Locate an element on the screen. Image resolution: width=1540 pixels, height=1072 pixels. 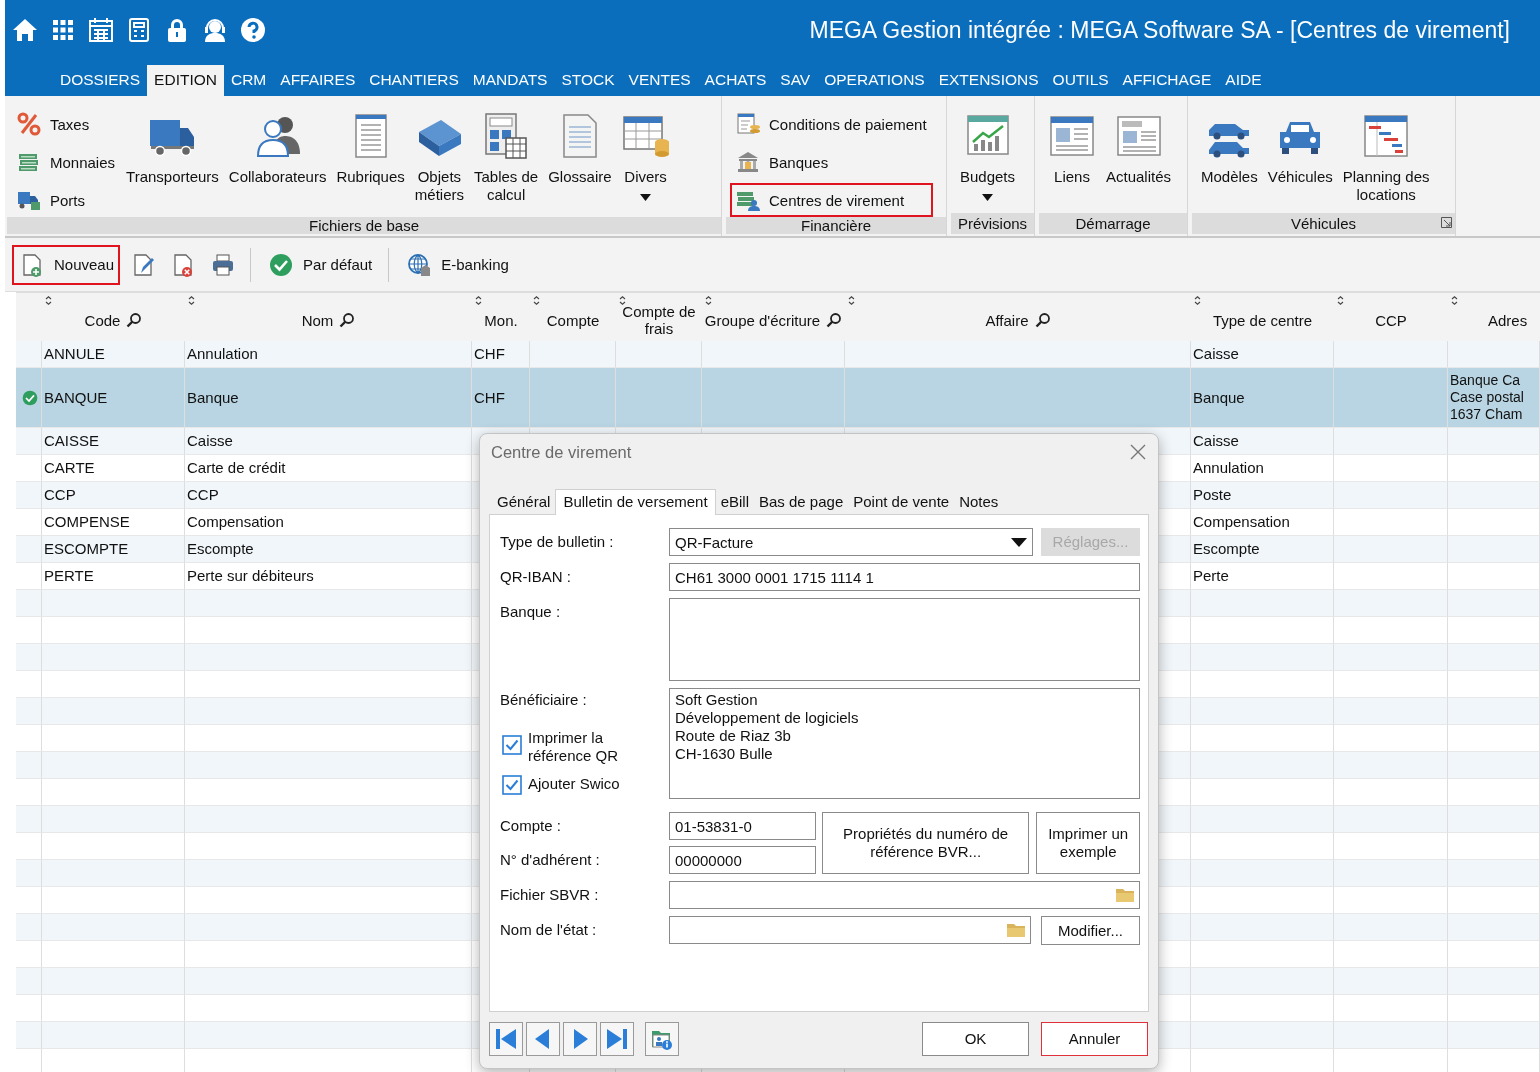
table-cell: Poste is located at coordinates (1212, 495).